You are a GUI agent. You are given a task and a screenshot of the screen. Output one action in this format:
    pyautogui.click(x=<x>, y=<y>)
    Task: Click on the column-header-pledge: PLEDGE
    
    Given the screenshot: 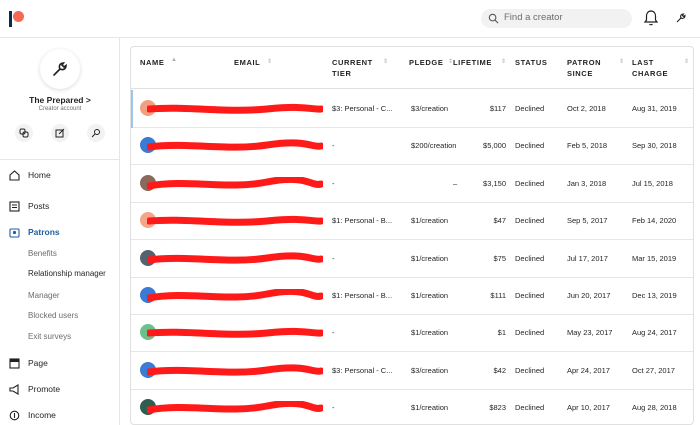 What is the action you would take?
    pyautogui.click(x=426, y=62)
    